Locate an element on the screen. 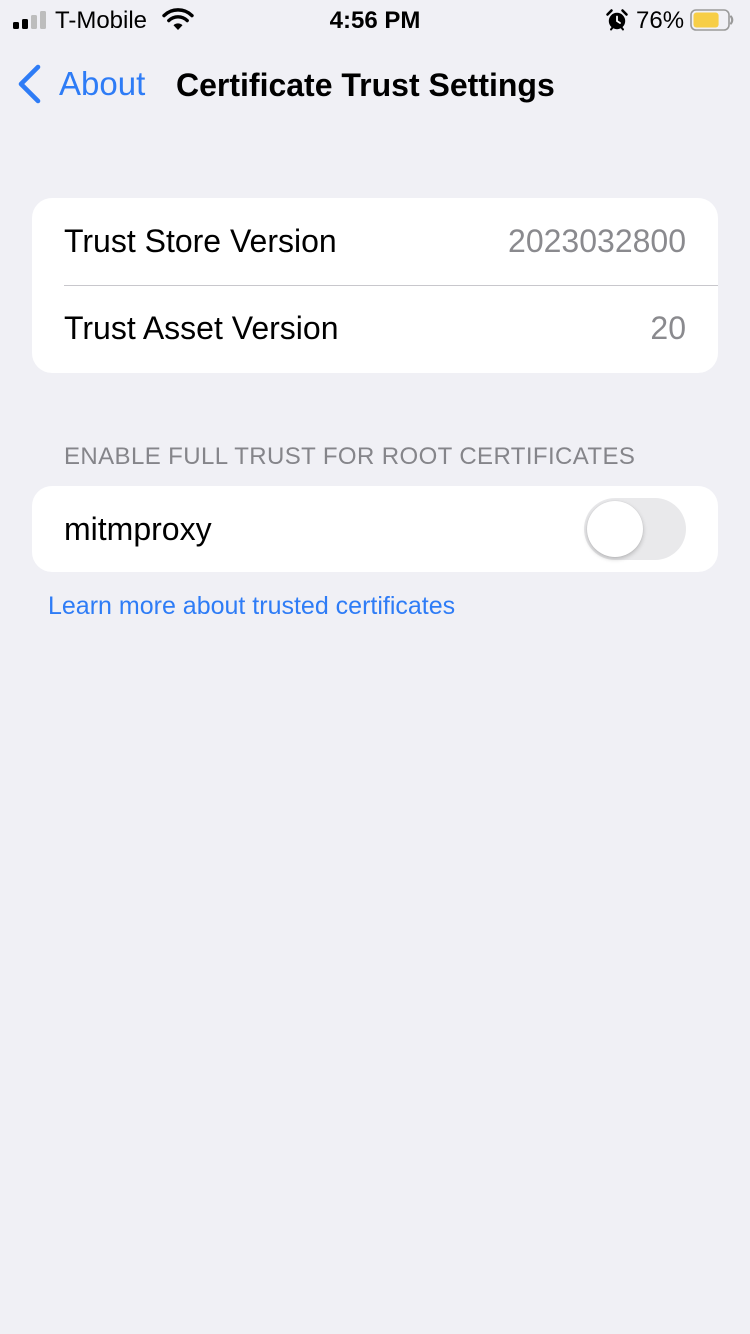  learn-more-link: Learn more about trusted certificates is located at coordinates (251, 606).